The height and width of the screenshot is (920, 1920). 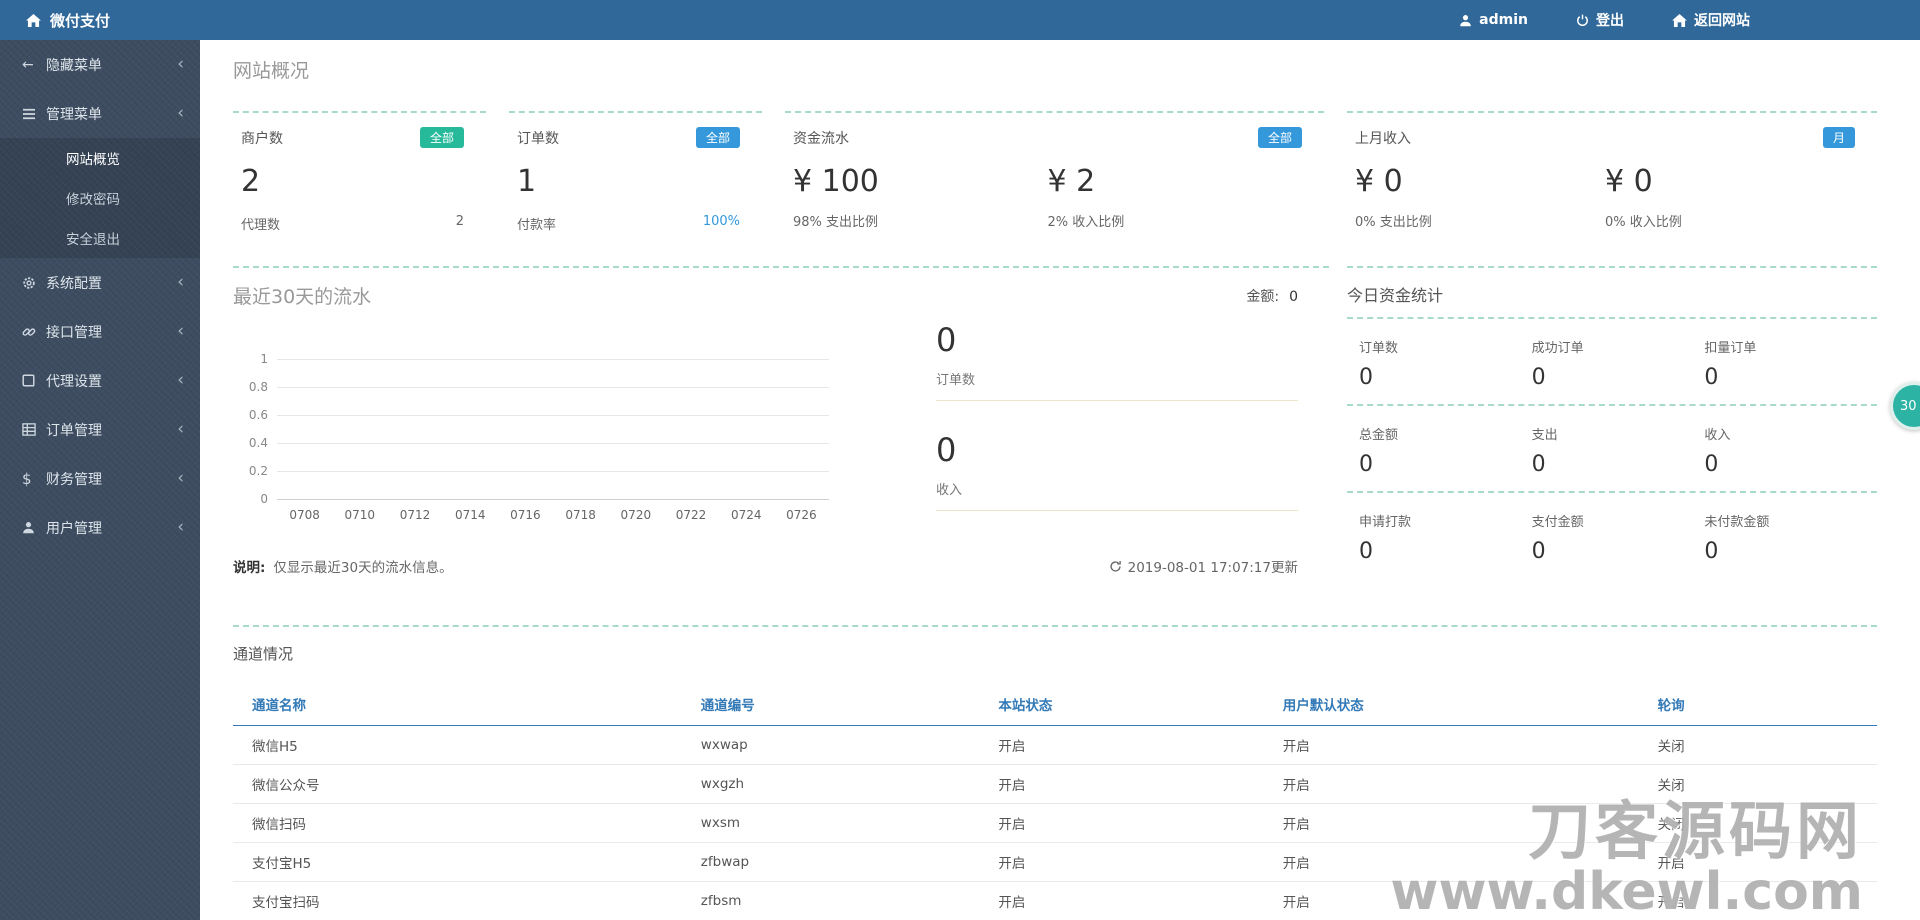 What do you see at coordinates (1263, 296) in the screenshot?
I see `amount-label: 金额:` at bounding box center [1263, 296].